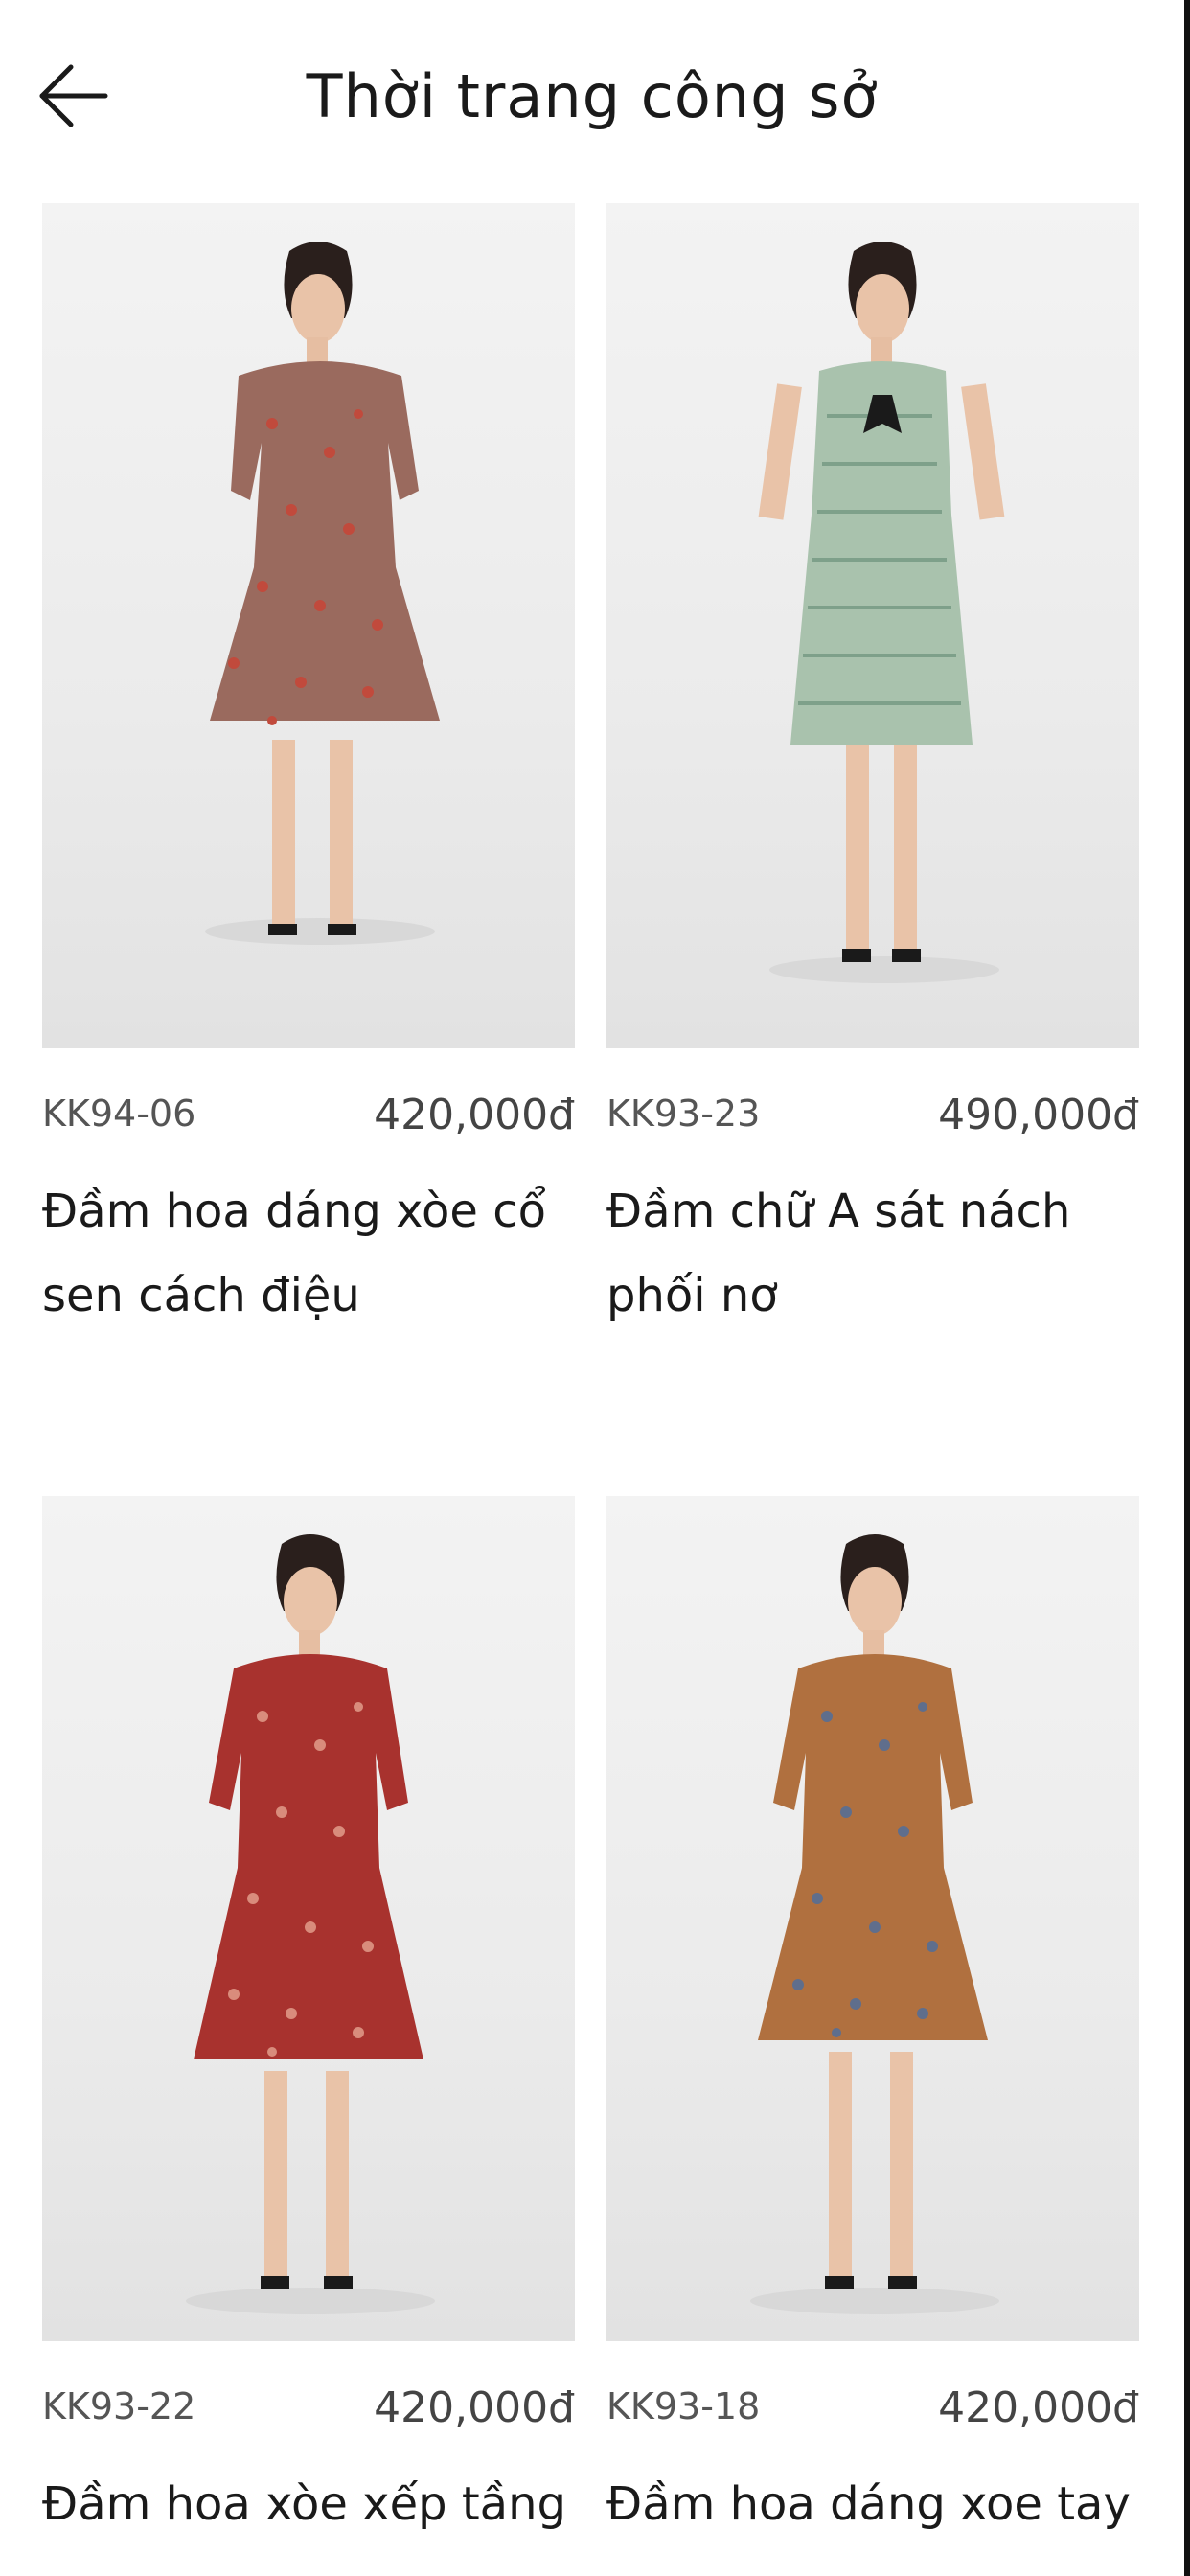  I want to click on product-code: KK93-18, so click(684, 2406).